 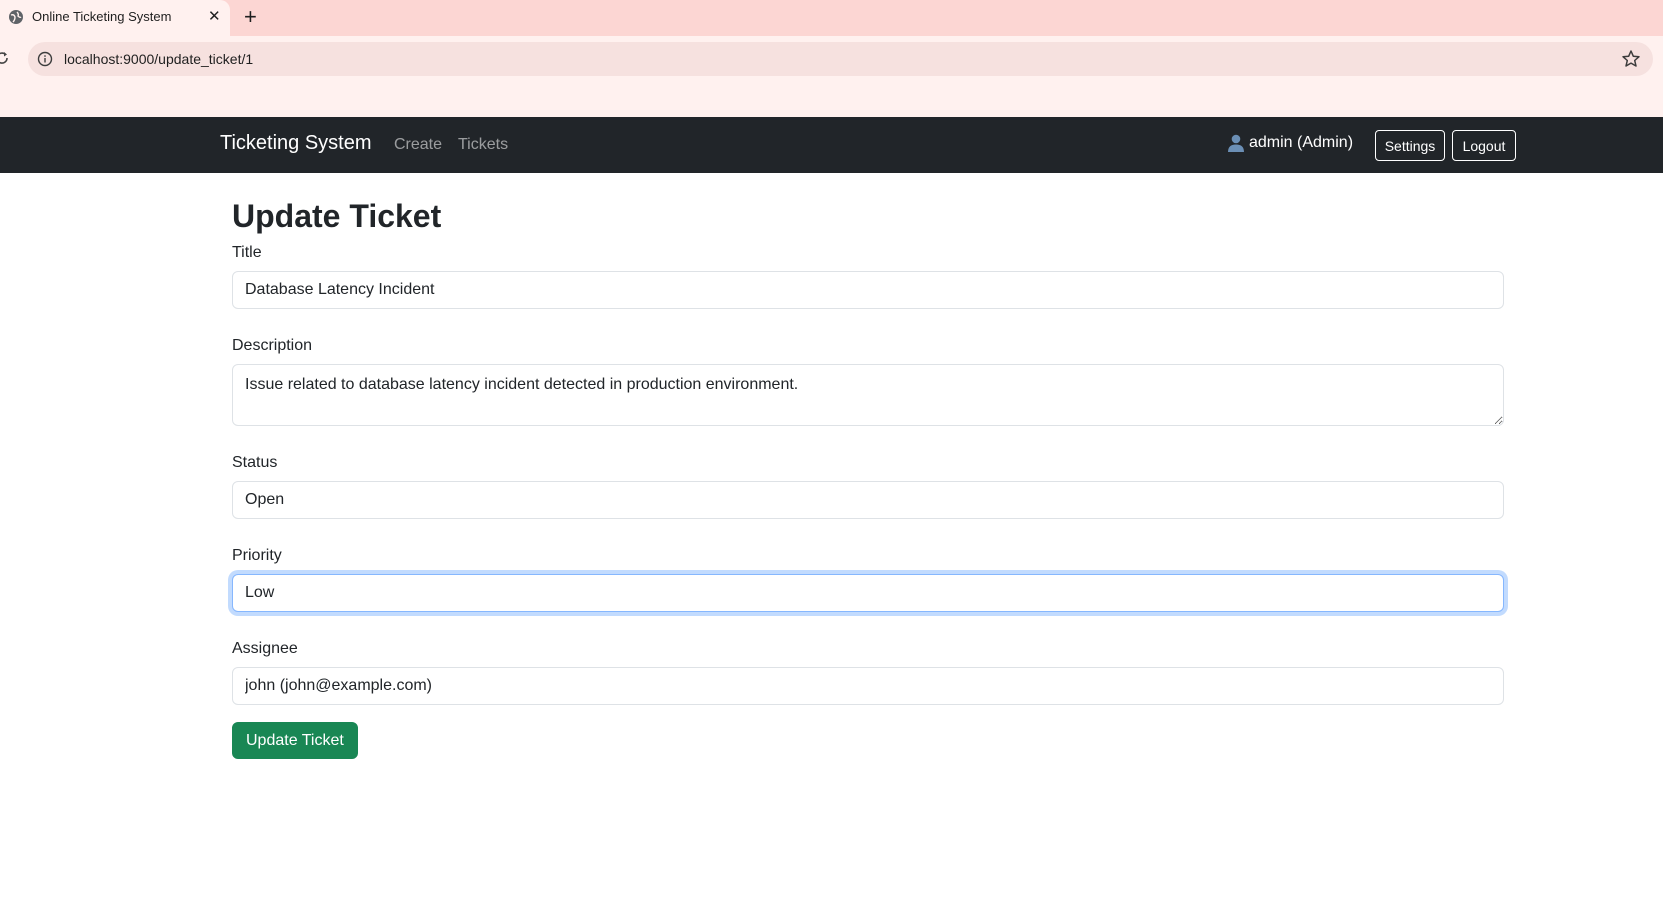 What do you see at coordinates (1301, 142) in the screenshot?
I see `user-label: admin (Admin)` at bounding box center [1301, 142].